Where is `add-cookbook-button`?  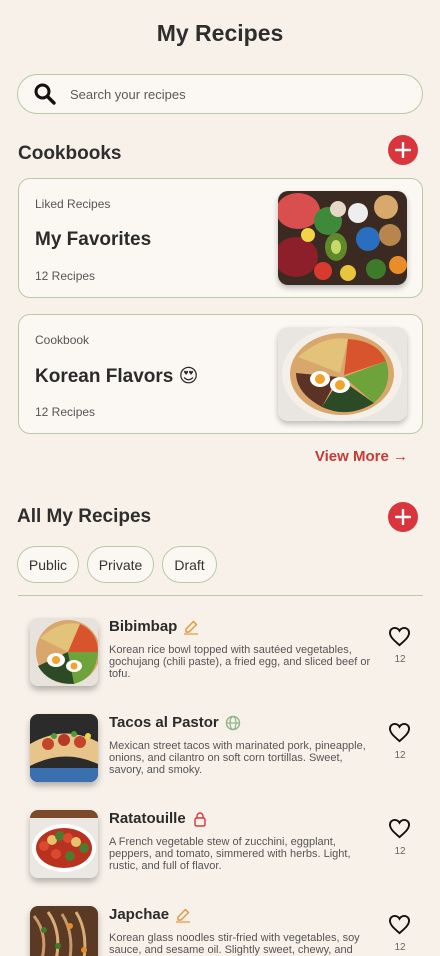
add-cookbook-button is located at coordinates (403, 150).